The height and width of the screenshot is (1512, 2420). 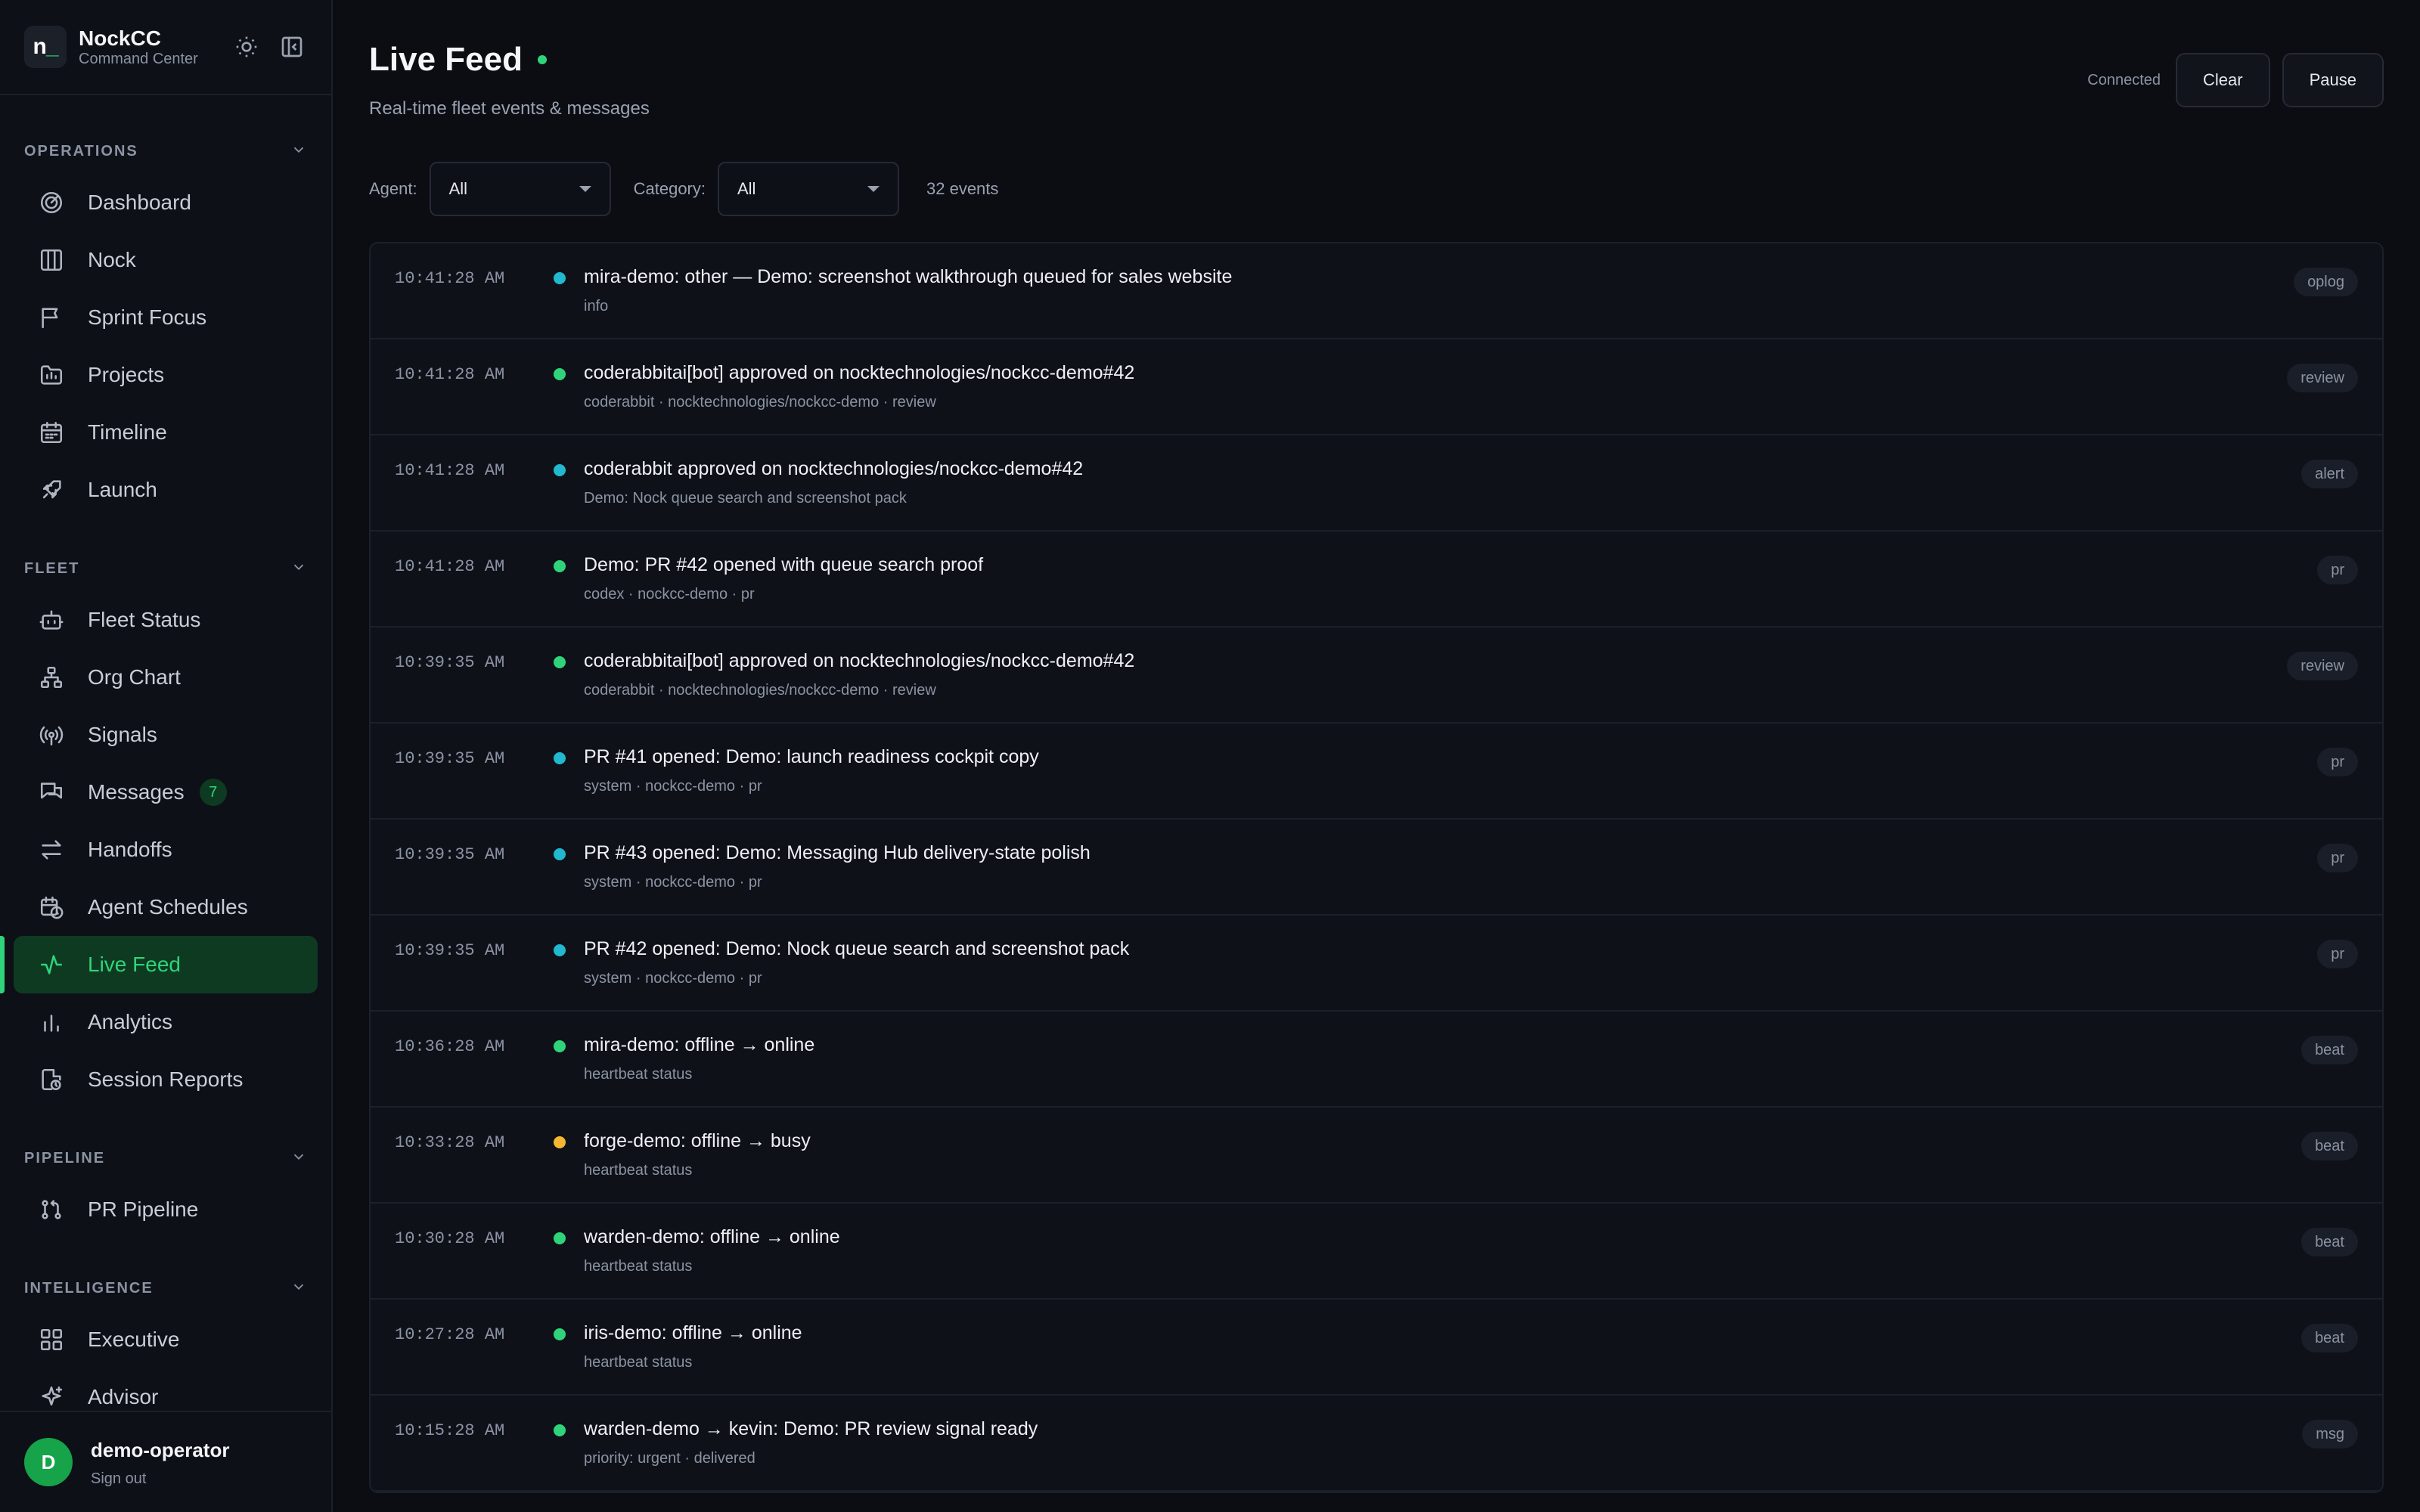 I want to click on sidebar-item-session-reports: Session Reports, so click(x=166, y=1079).